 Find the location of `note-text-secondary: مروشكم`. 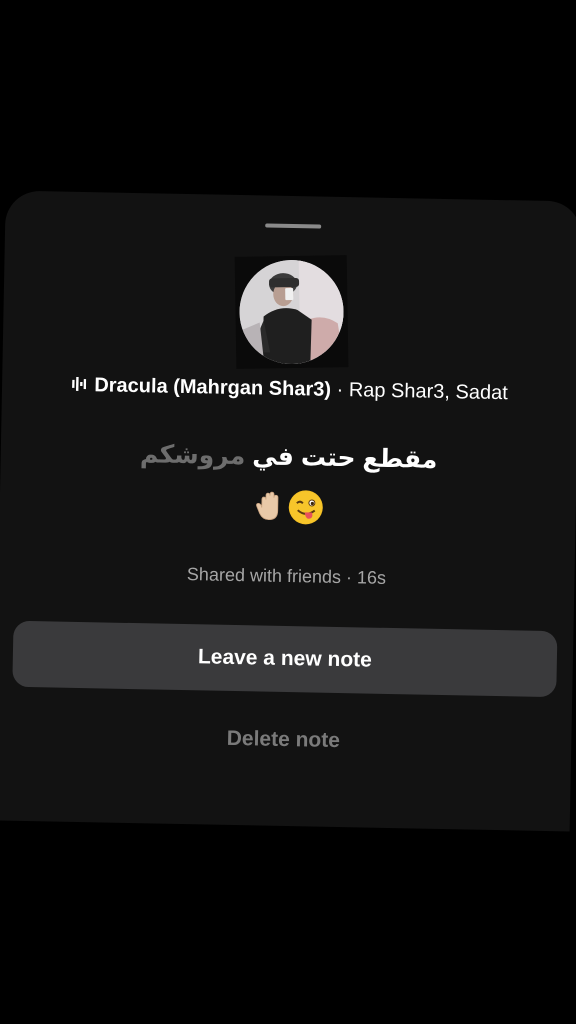

note-text-secondary: مروشكم is located at coordinates (192, 455).